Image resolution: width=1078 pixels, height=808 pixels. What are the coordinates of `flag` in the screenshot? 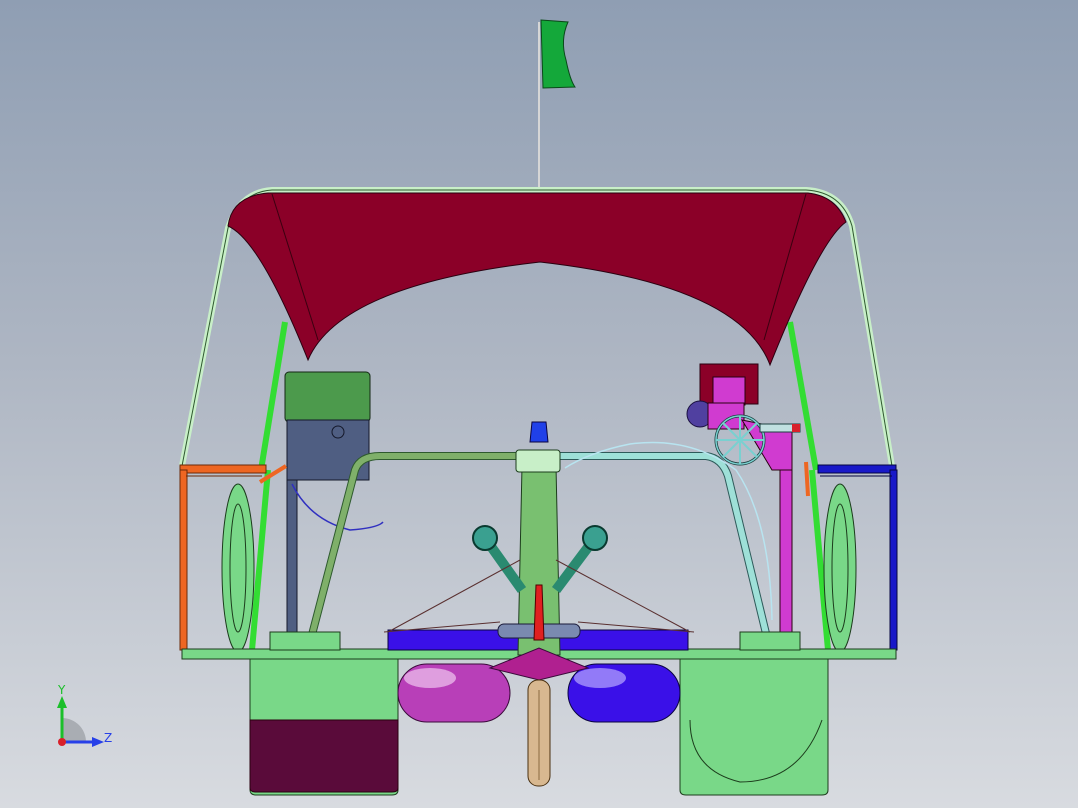 It's located at (557, 104).